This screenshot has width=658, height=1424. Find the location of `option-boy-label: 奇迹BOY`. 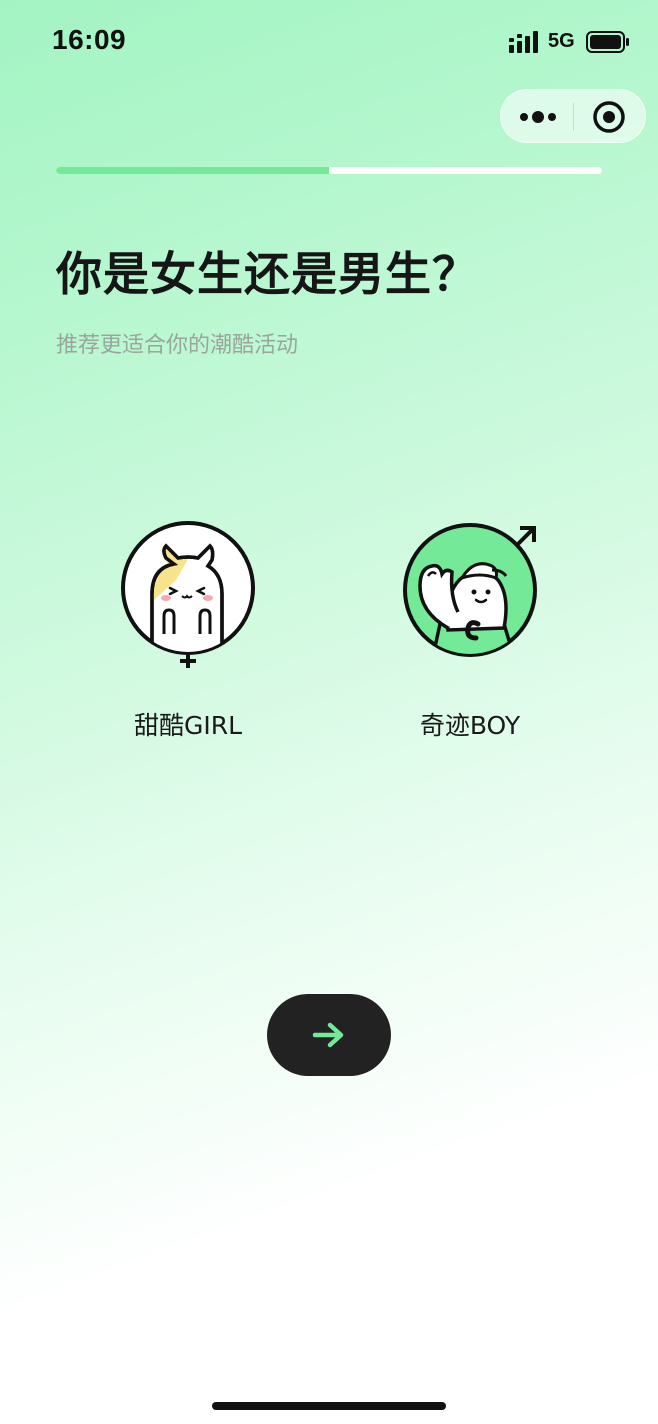

option-boy-label: 奇迹BOY is located at coordinates (470, 725).